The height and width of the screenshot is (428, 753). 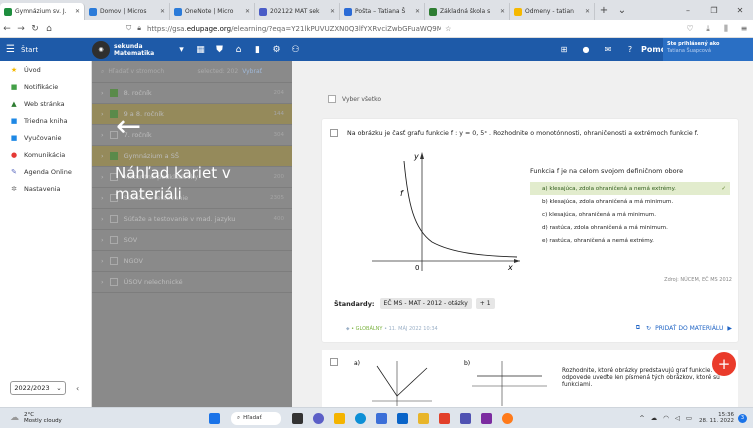 What do you see at coordinates (354, 99) in the screenshot?
I see `select-all: Vyber všetko` at bounding box center [354, 99].